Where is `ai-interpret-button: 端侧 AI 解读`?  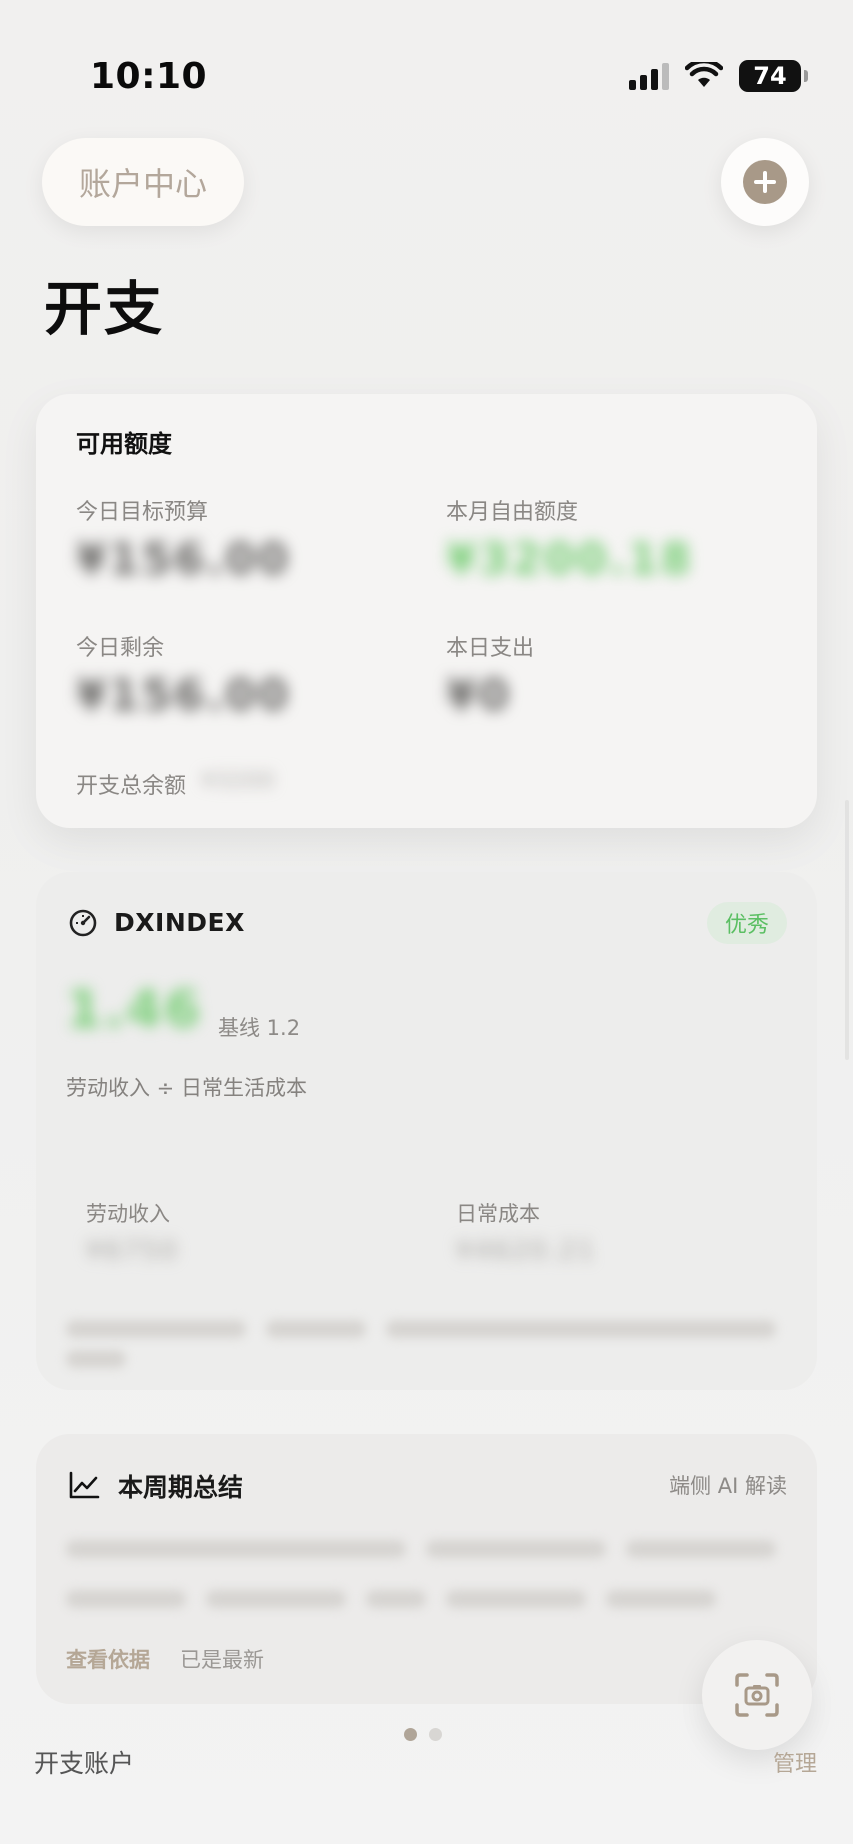 ai-interpret-button: 端侧 AI 解读 is located at coordinates (728, 1485).